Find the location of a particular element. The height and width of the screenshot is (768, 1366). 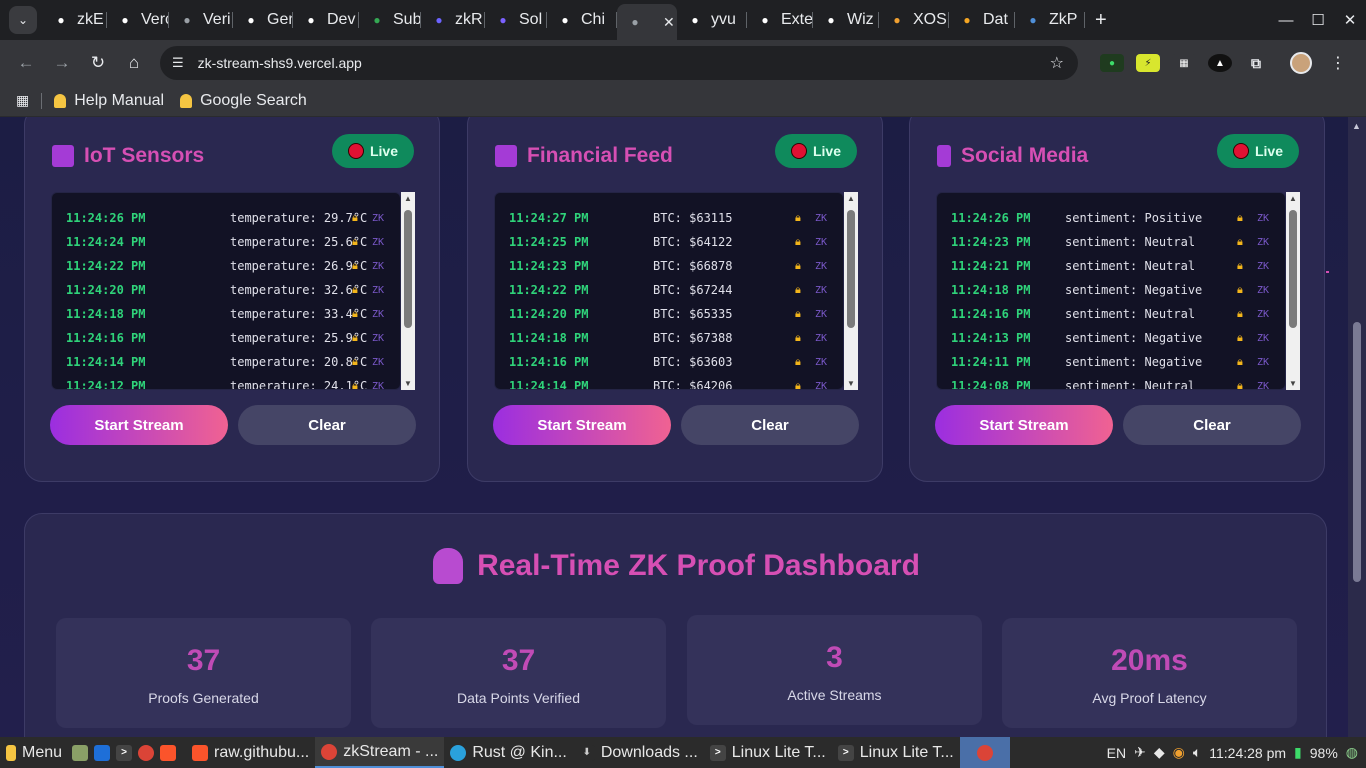

x-icon: ● is located at coordinates (695, 20).